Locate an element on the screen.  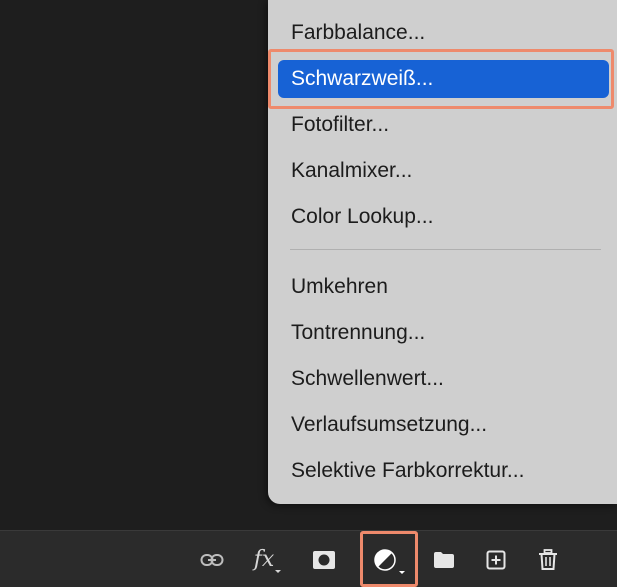
new-layer-icon is located at coordinates (496, 560).